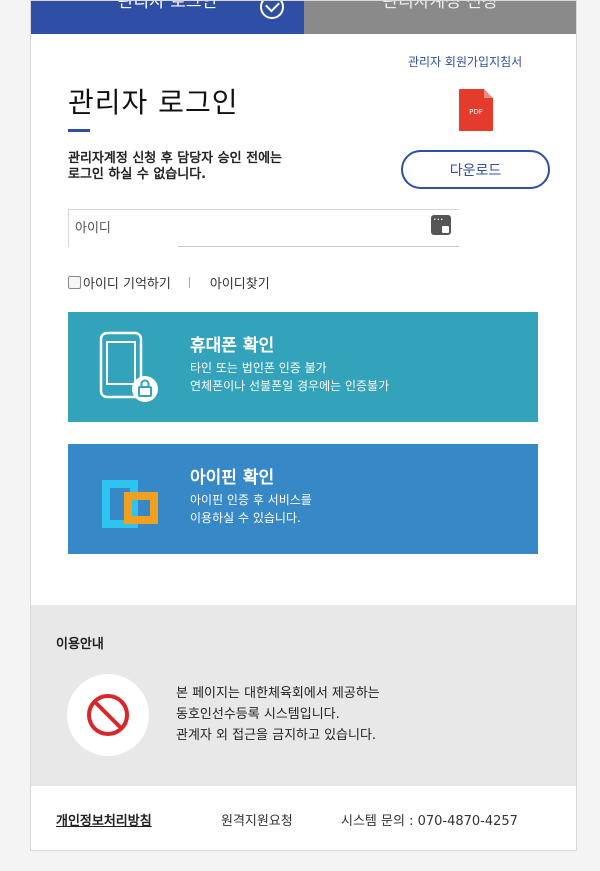 This screenshot has width=600, height=871. Describe the element at coordinates (175, 158) in the screenshot. I see `login-notice-line1: 관리자계정 신청 후 담당자 승인 전에는` at that location.